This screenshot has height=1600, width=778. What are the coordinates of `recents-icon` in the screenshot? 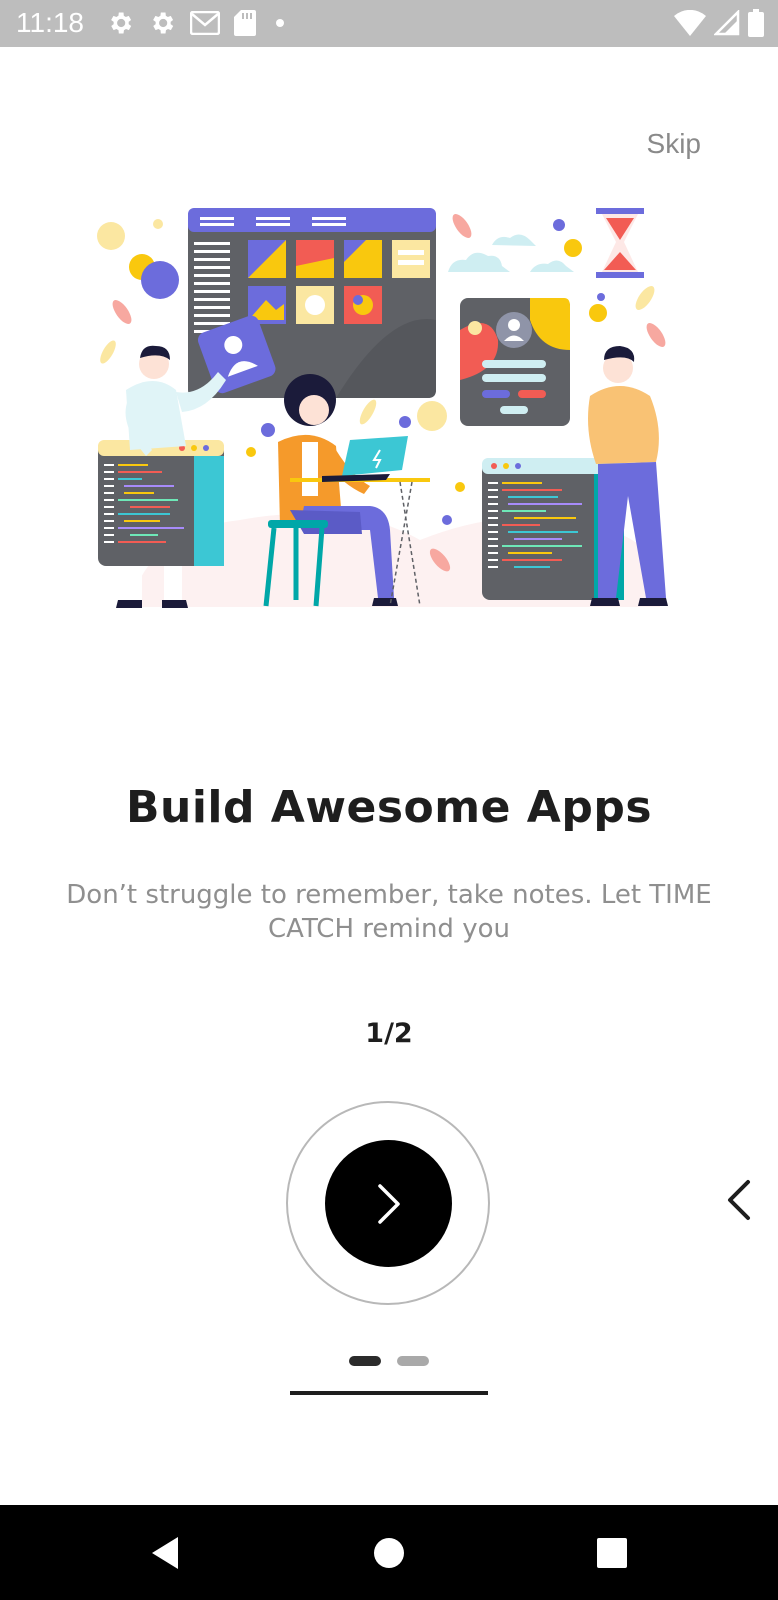 It's located at (612, 1553).